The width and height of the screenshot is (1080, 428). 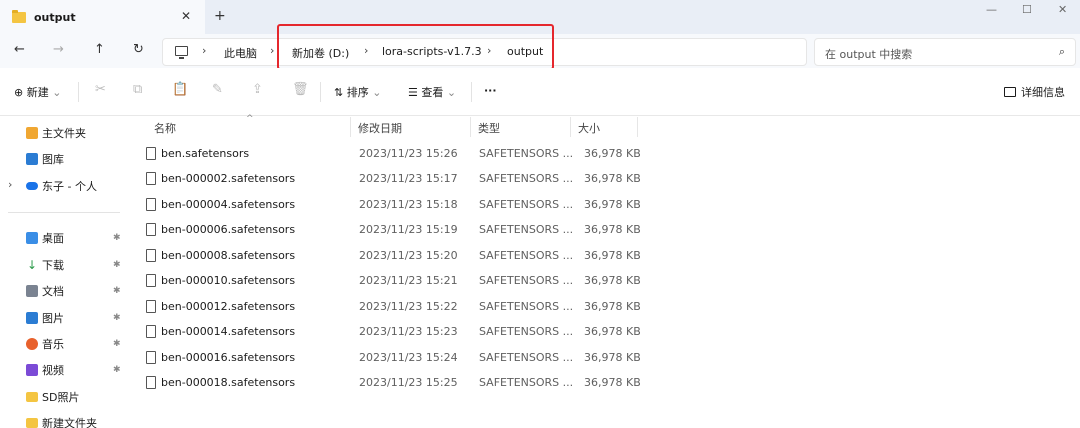 I want to click on file-date: 2023/11/23 15:22, so click(x=408, y=306).